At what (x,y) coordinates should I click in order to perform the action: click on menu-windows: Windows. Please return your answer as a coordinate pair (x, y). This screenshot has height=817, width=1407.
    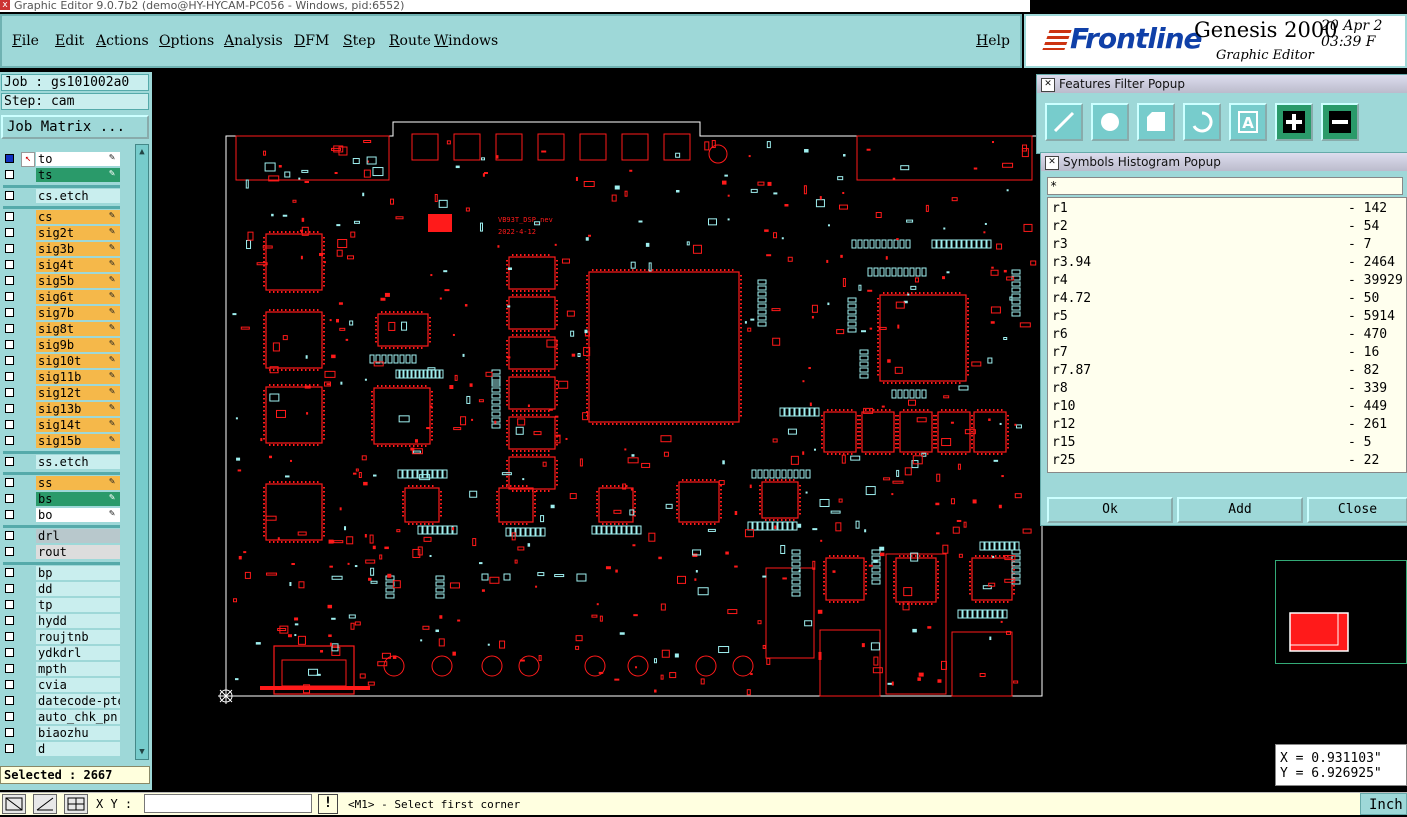
    Looking at the image, I should click on (466, 41).